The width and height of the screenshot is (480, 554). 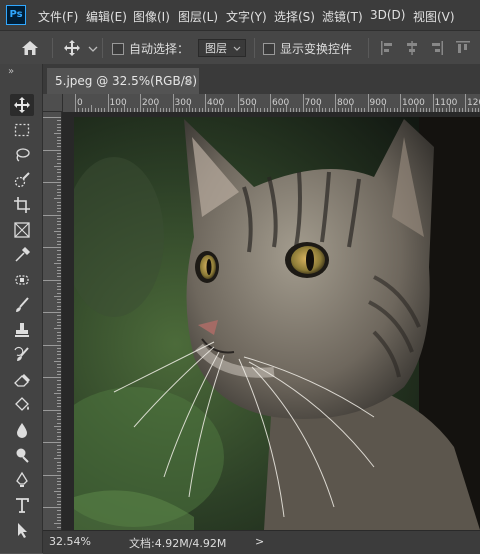 I want to click on horizontal-ruler: 0100200300400500600700800900100011001200, so click(x=271, y=103).